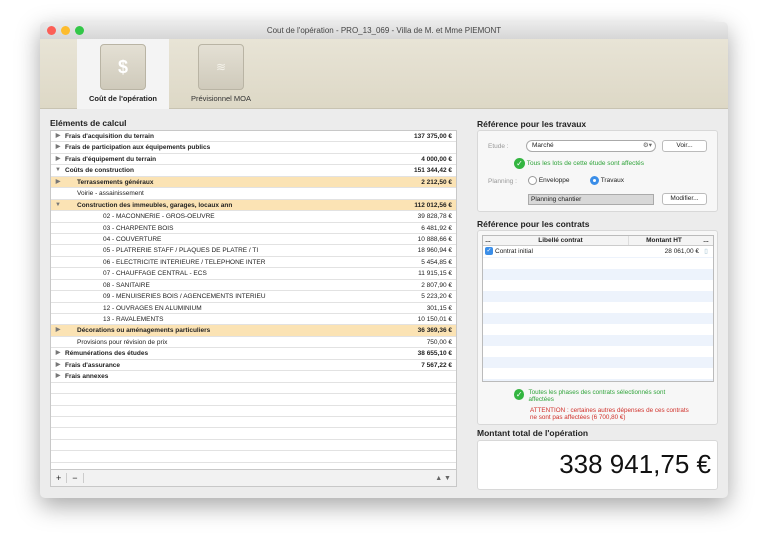 The width and height of the screenshot is (768, 551). I want to click on row-label: 03 - CHARPENTE BOIS, so click(138, 228).